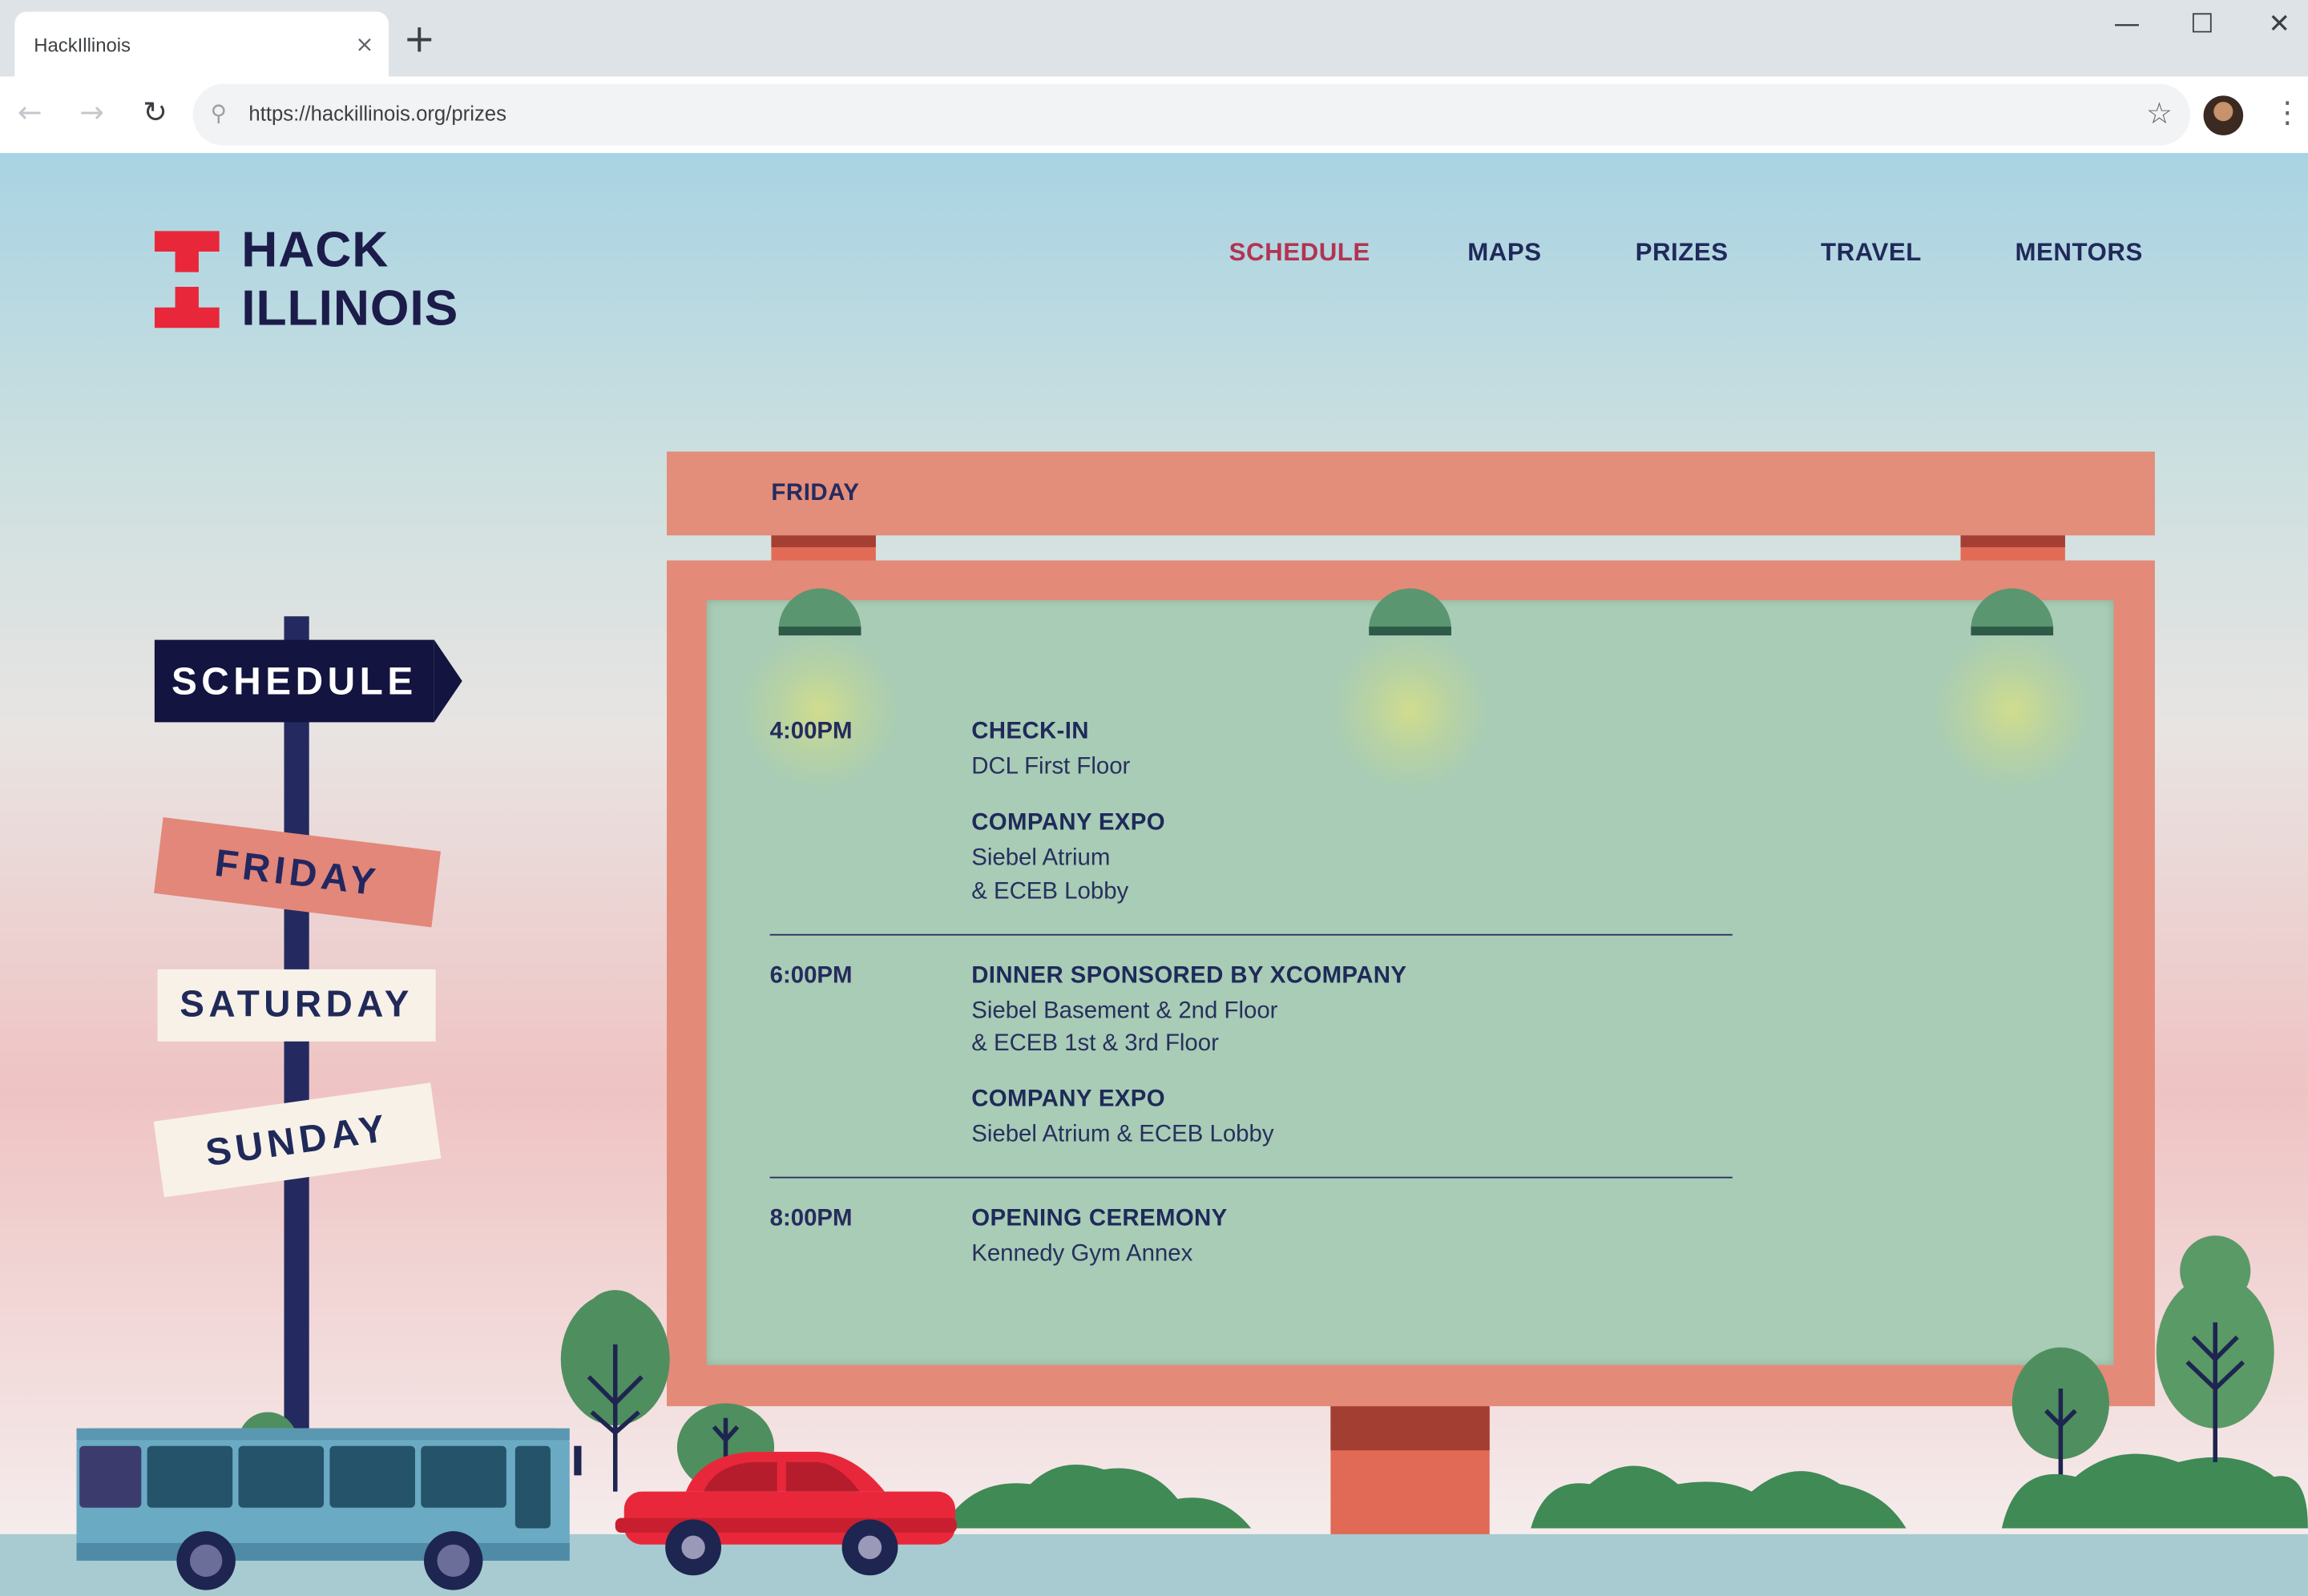 Image resolution: width=2308 pixels, height=1596 pixels. I want to click on logo-wordmark: HACK ILLINOIS, so click(349, 279).